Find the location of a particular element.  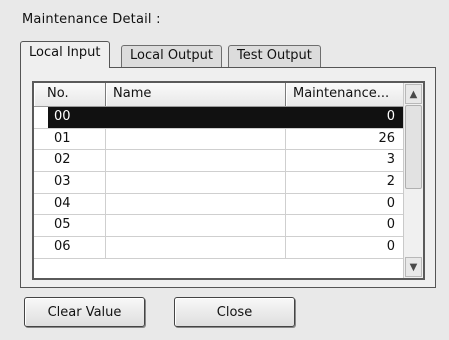

table-row: 04 0 is located at coordinates (219, 204).